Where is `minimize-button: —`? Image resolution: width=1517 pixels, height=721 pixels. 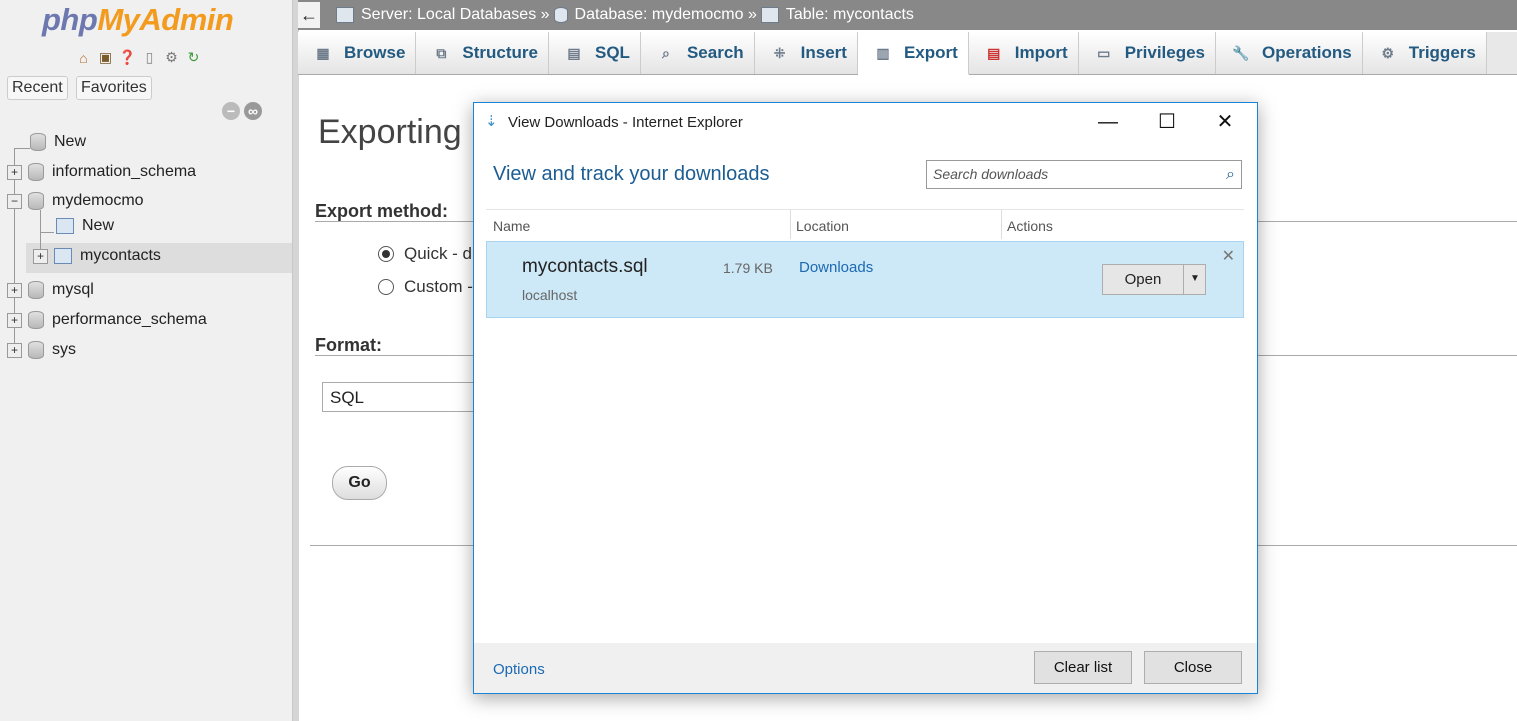
minimize-button: — is located at coordinates (1108, 123).